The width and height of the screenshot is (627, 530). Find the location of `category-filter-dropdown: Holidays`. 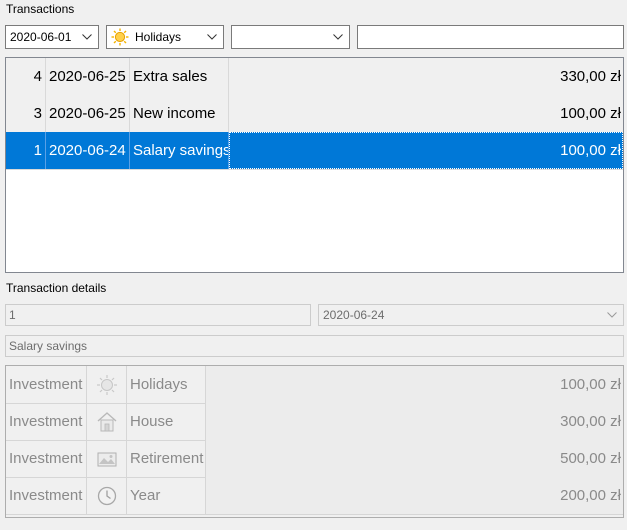

category-filter-dropdown: Holidays is located at coordinates (165, 37).